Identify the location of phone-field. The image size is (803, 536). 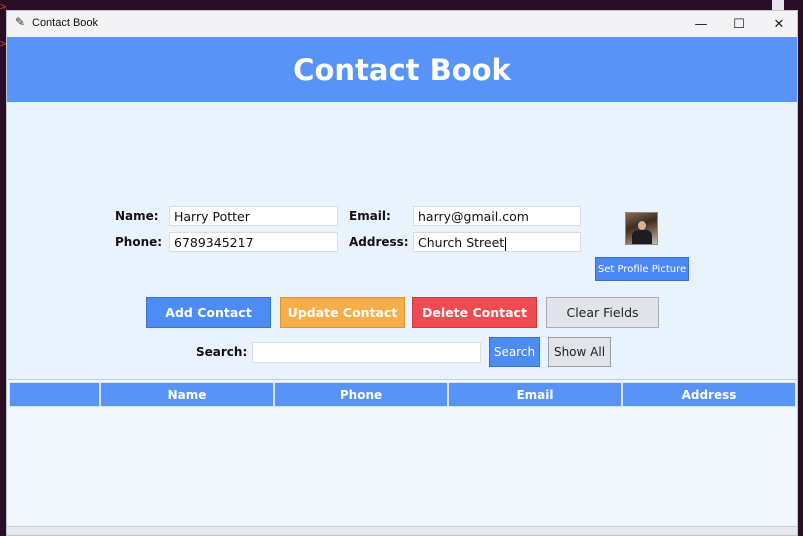
(253, 242).